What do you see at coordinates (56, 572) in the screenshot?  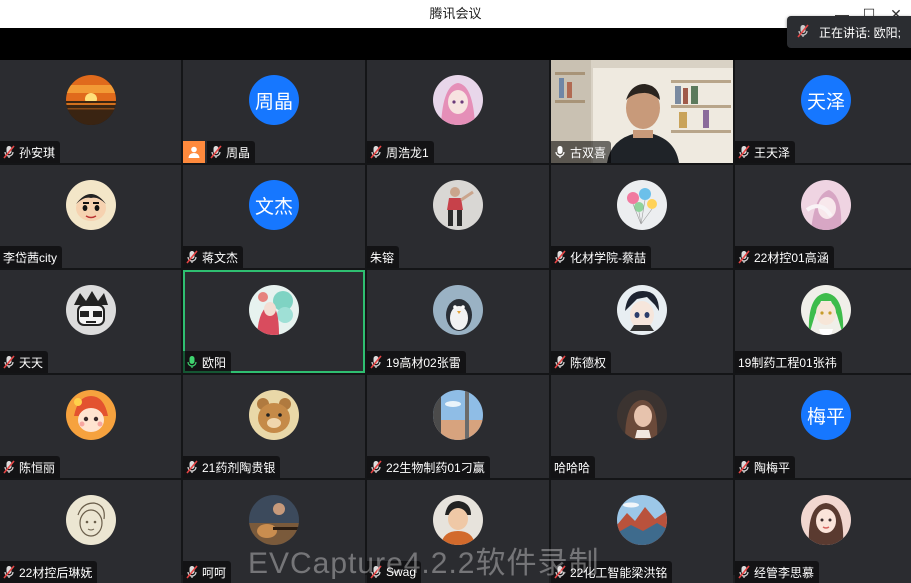 I see `participant-name: 22材控后琳妩` at bounding box center [56, 572].